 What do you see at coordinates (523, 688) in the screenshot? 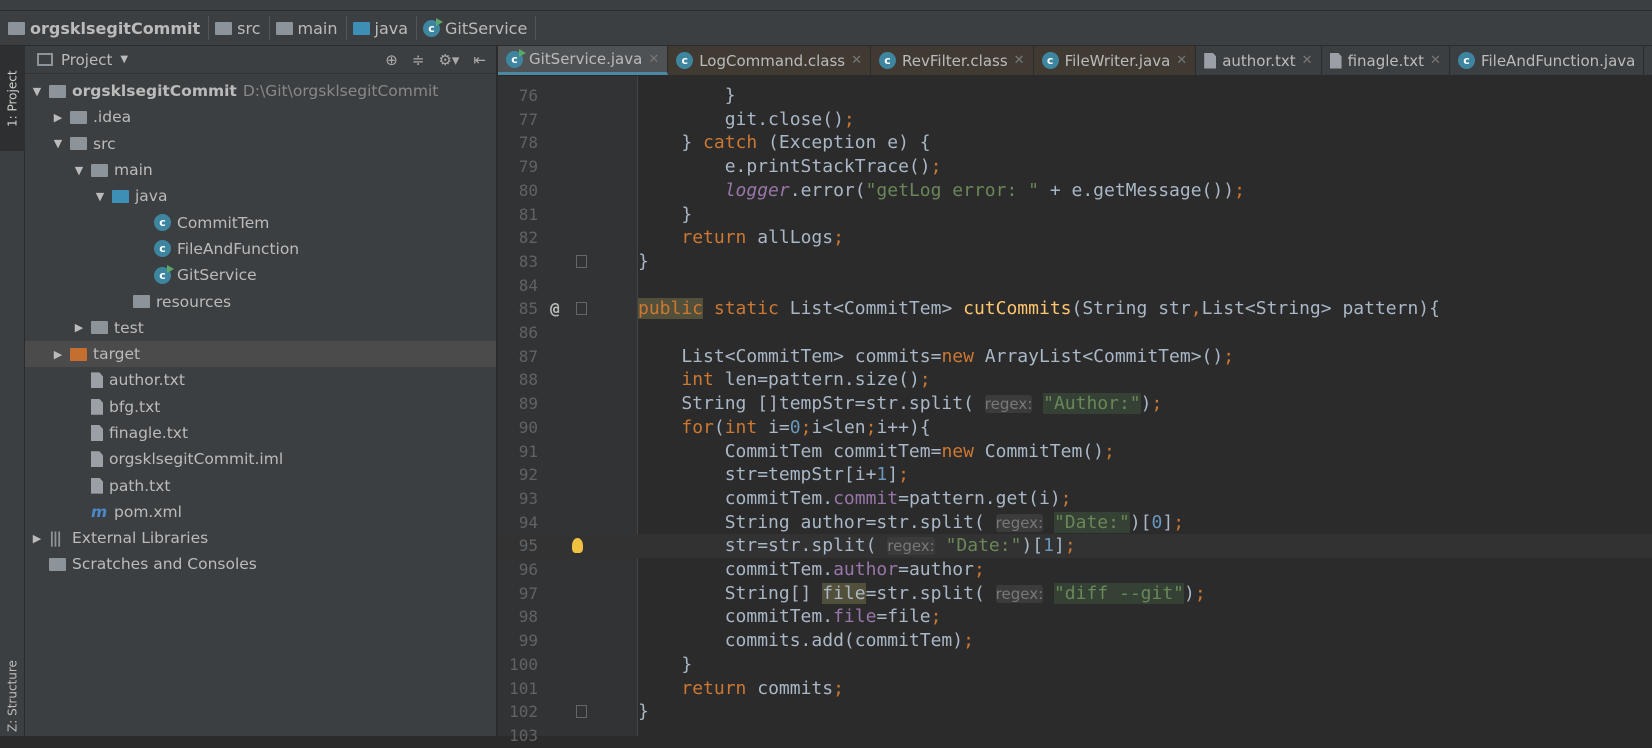
I see `line-number: 101` at bounding box center [523, 688].